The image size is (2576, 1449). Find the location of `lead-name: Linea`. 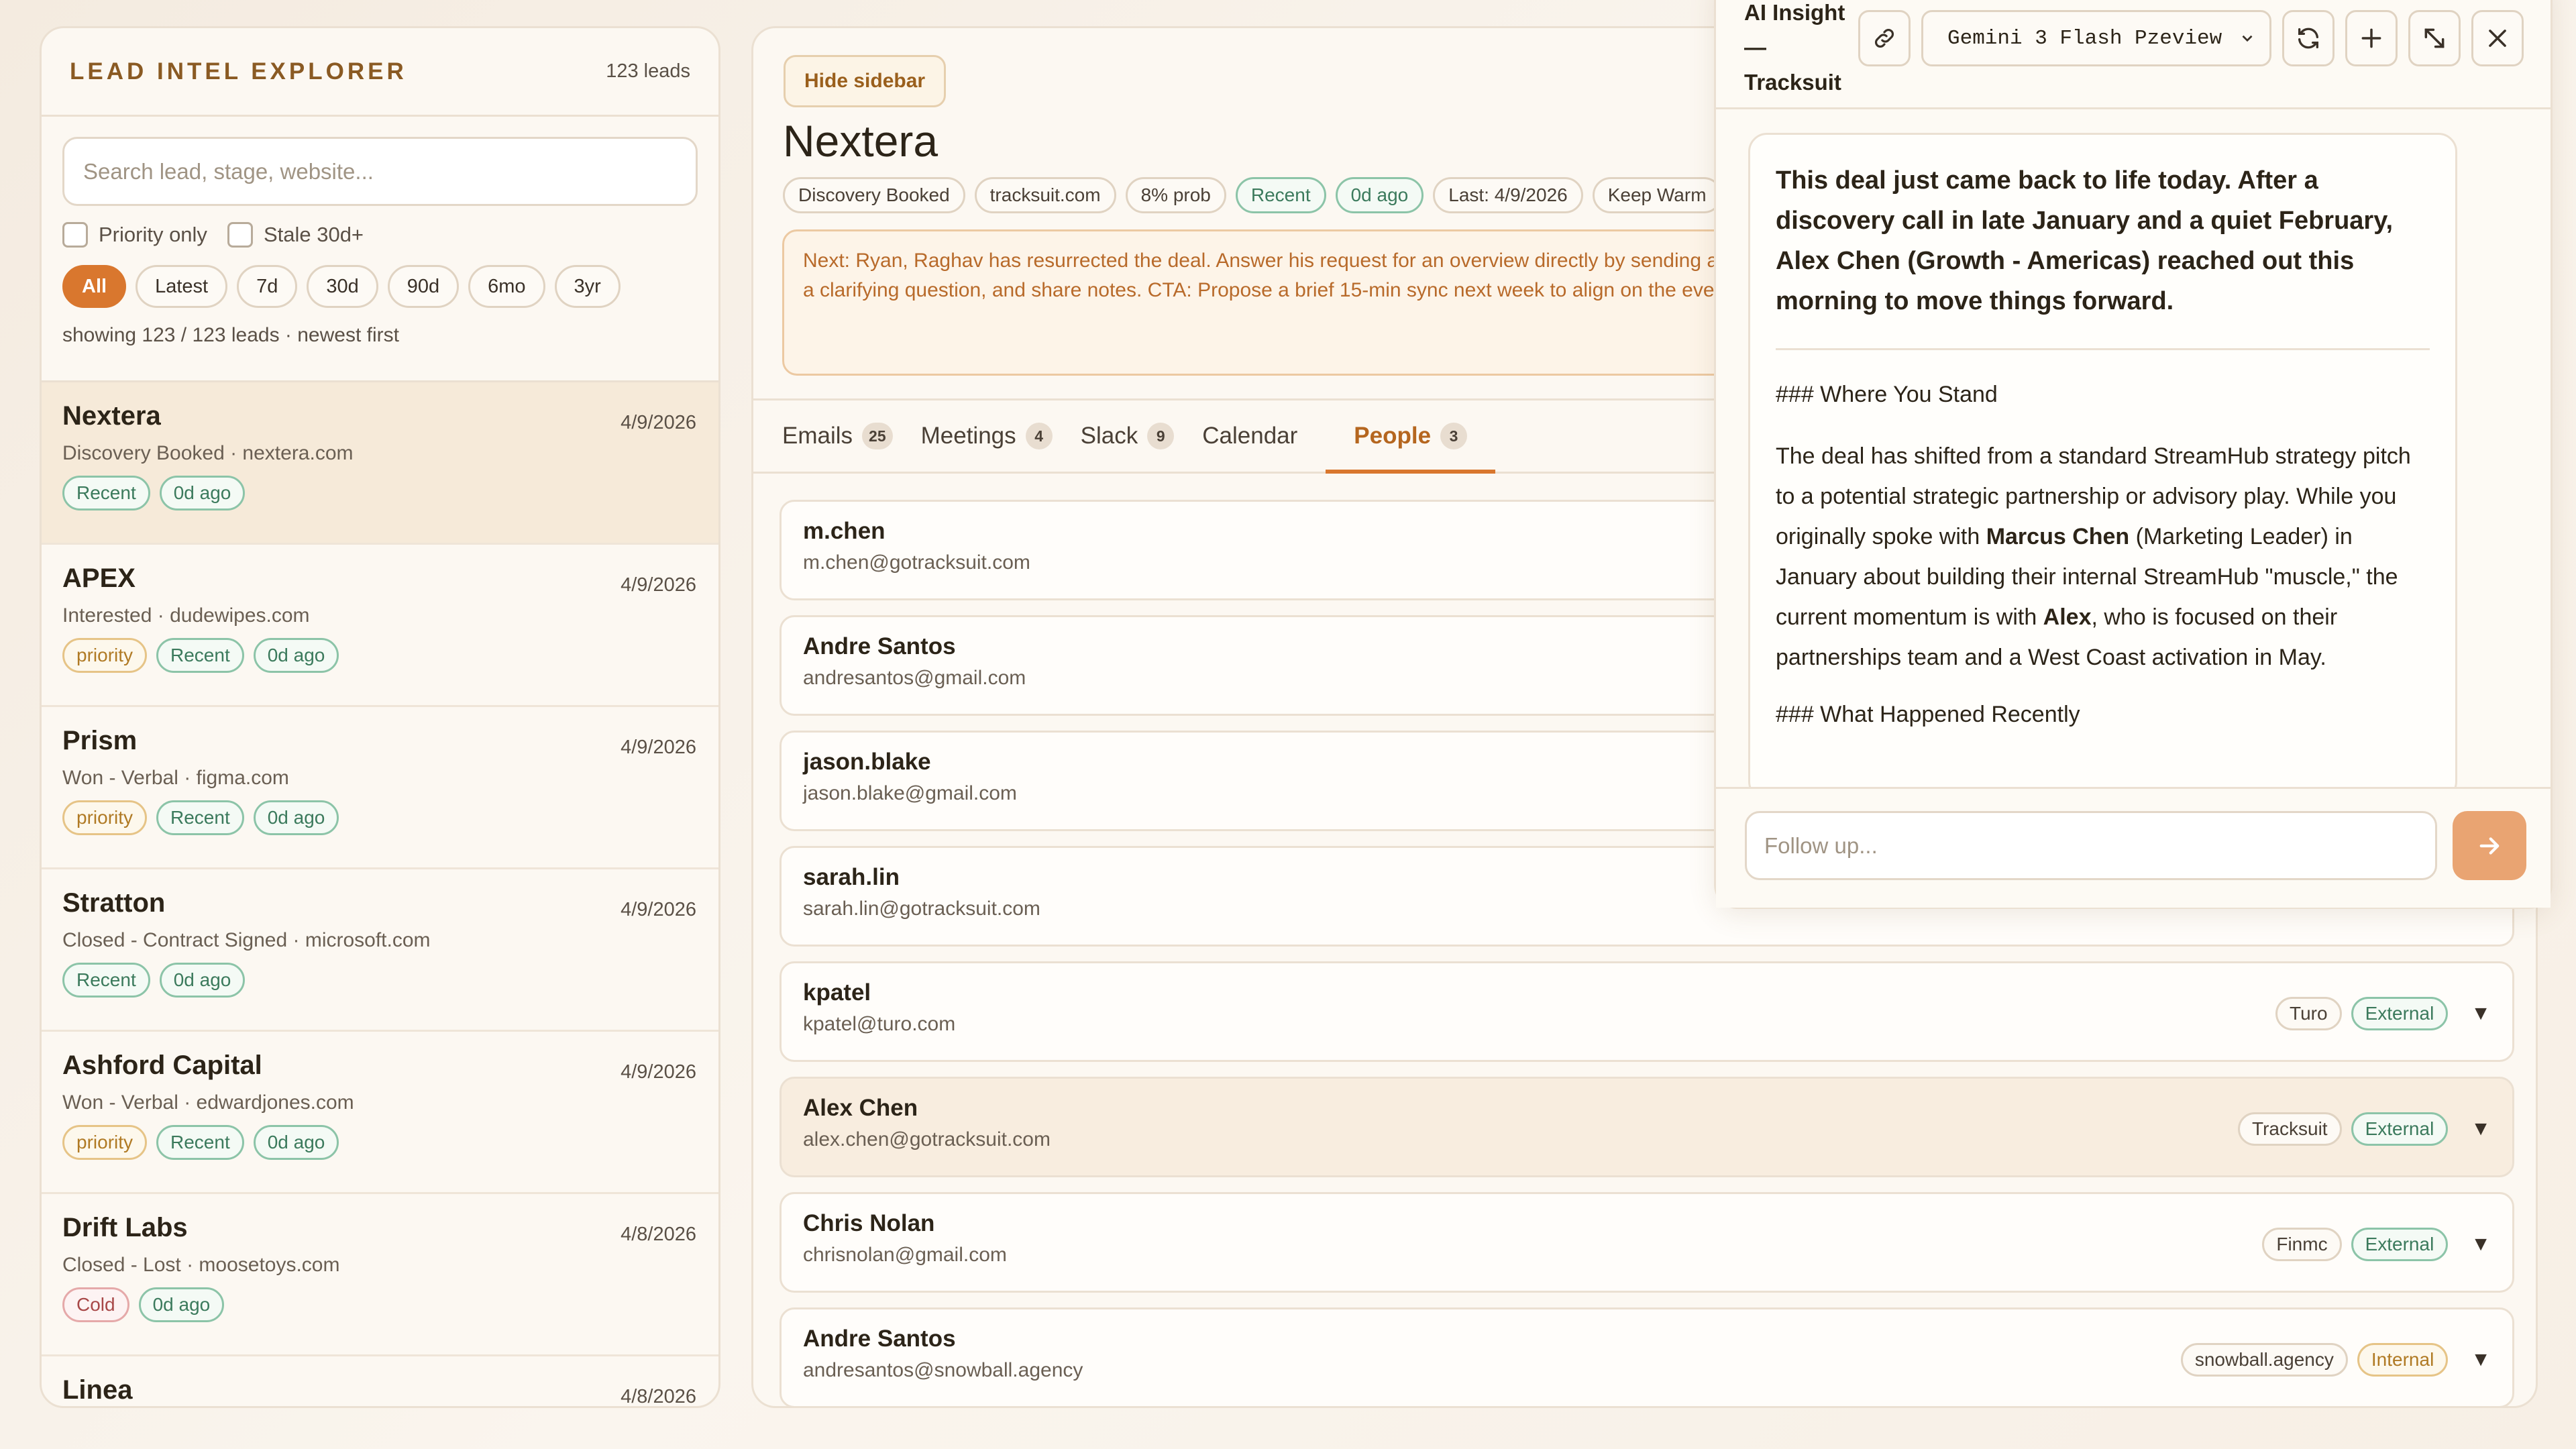

lead-name: Linea is located at coordinates (97, 1390).